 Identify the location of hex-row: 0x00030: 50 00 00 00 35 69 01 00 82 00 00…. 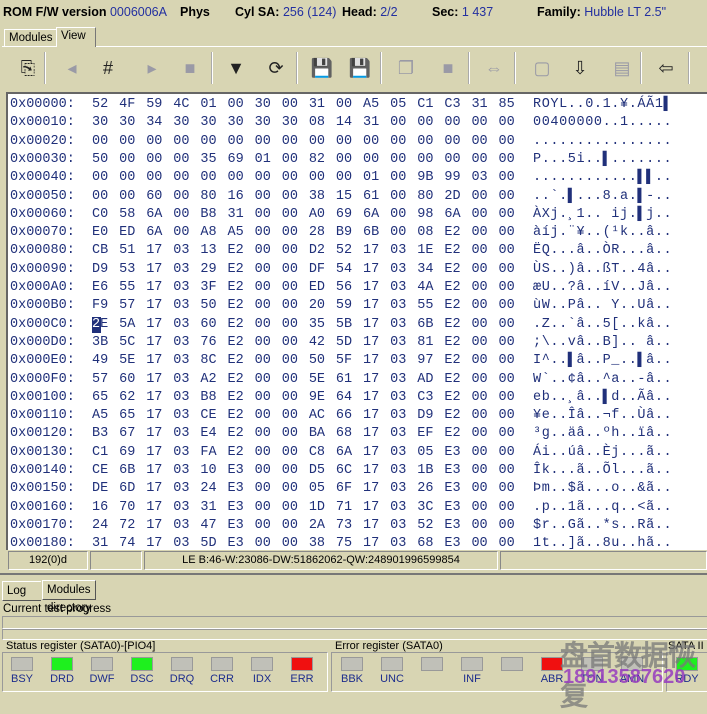
(357, 160).